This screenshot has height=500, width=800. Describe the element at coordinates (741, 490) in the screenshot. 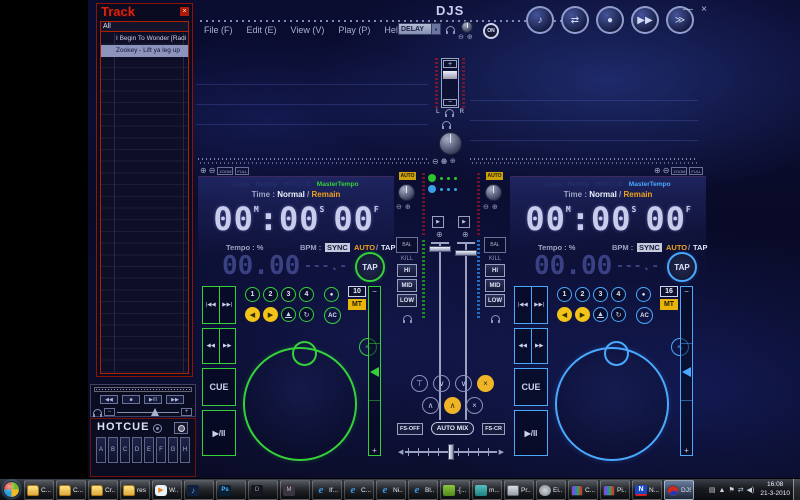

I see `network-icon: ⇄` at that location.